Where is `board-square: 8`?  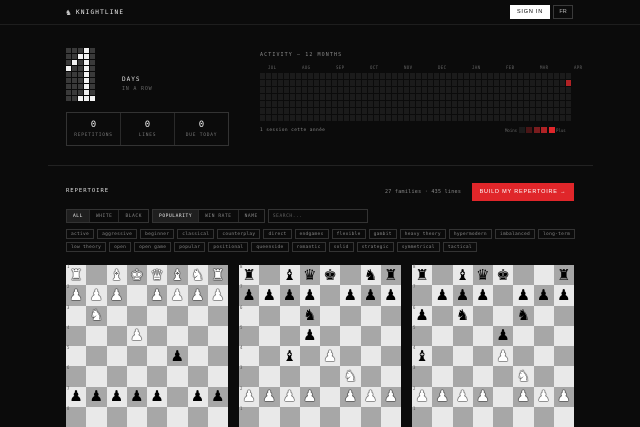
board-square: 8 is located at coordinates (76, 416).